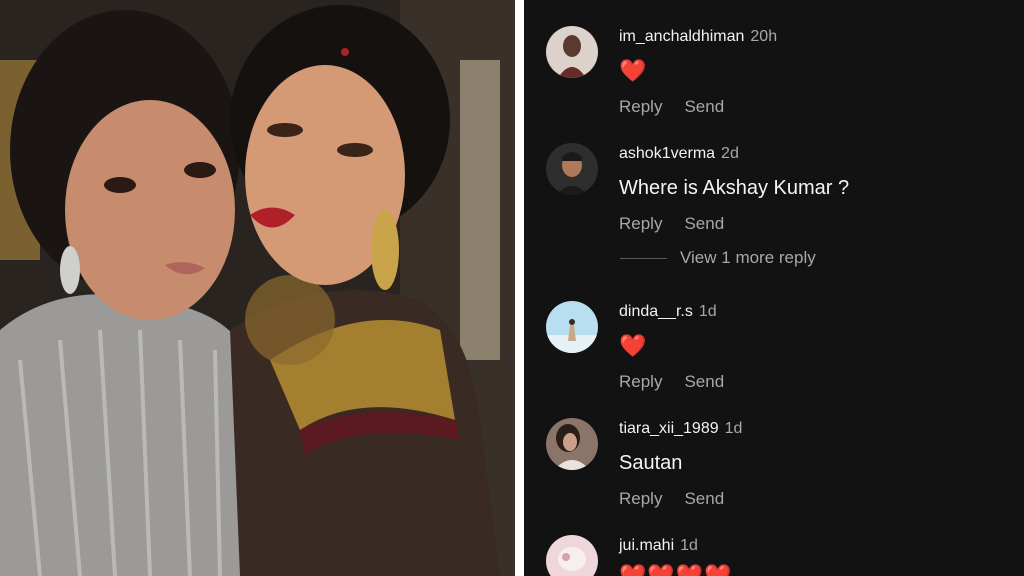  What do you see at coordinates (669, 428) in the screenshot?
I see `comment-username: tiara_xii_1989` at bounding box center [669, 428].